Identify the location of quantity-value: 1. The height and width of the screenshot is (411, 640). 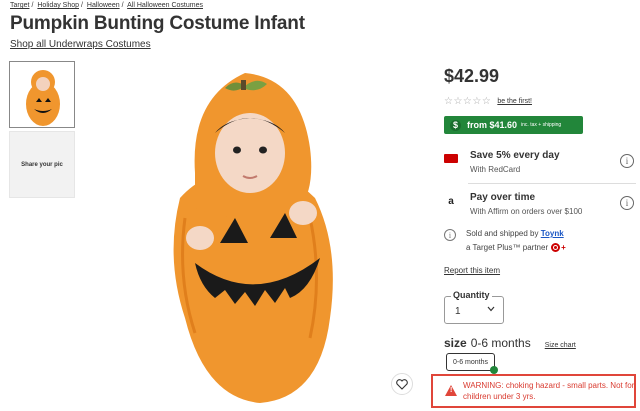
(458, 311).